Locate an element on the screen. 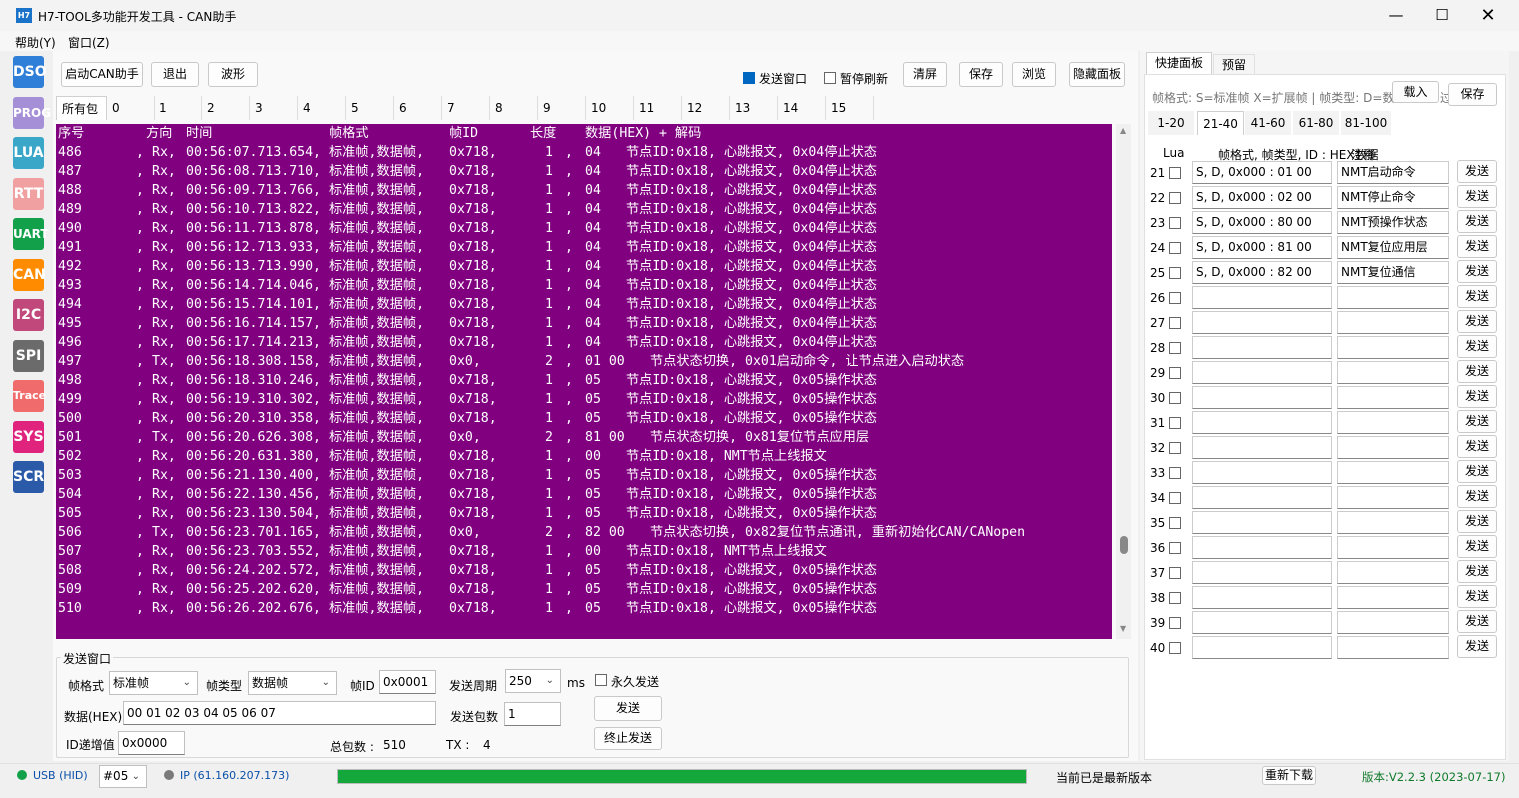 The width and height of the screenshot is (1519, 798). sidebar-i2c-button: I2C is located at coordinates (28, 315).